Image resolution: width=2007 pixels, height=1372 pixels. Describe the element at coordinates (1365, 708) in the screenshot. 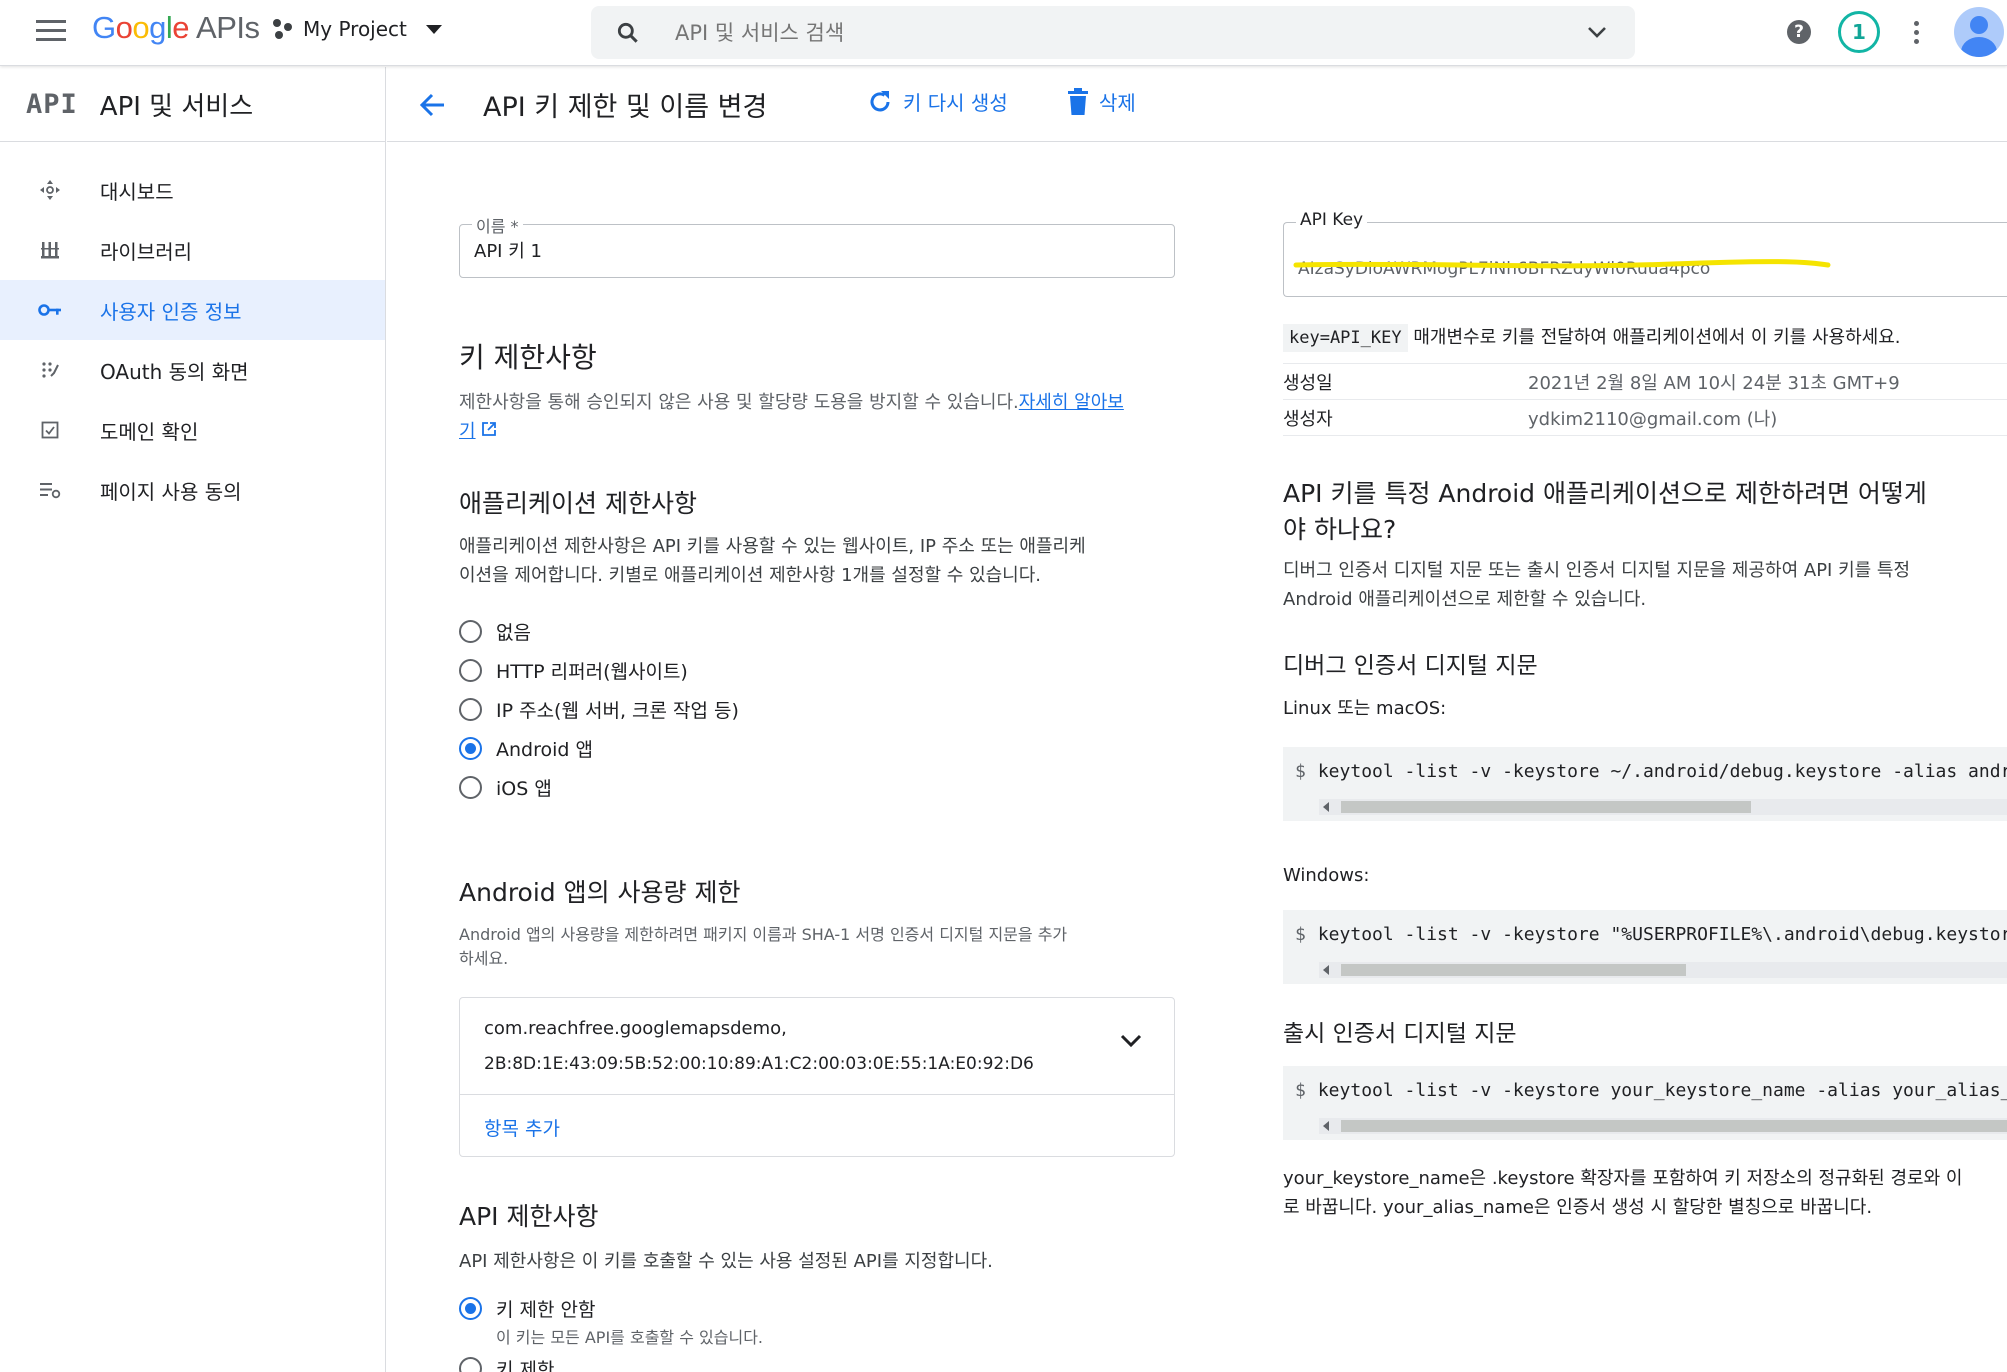

I see `linux-label: Linux 또는 macOS:` at that location.